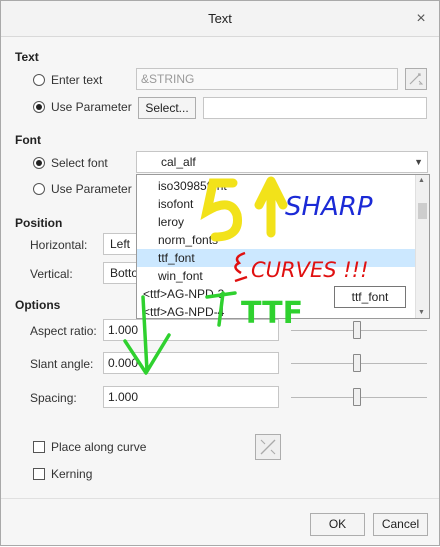  I want to click on green-down-arrow-icon, so click(147, 335).